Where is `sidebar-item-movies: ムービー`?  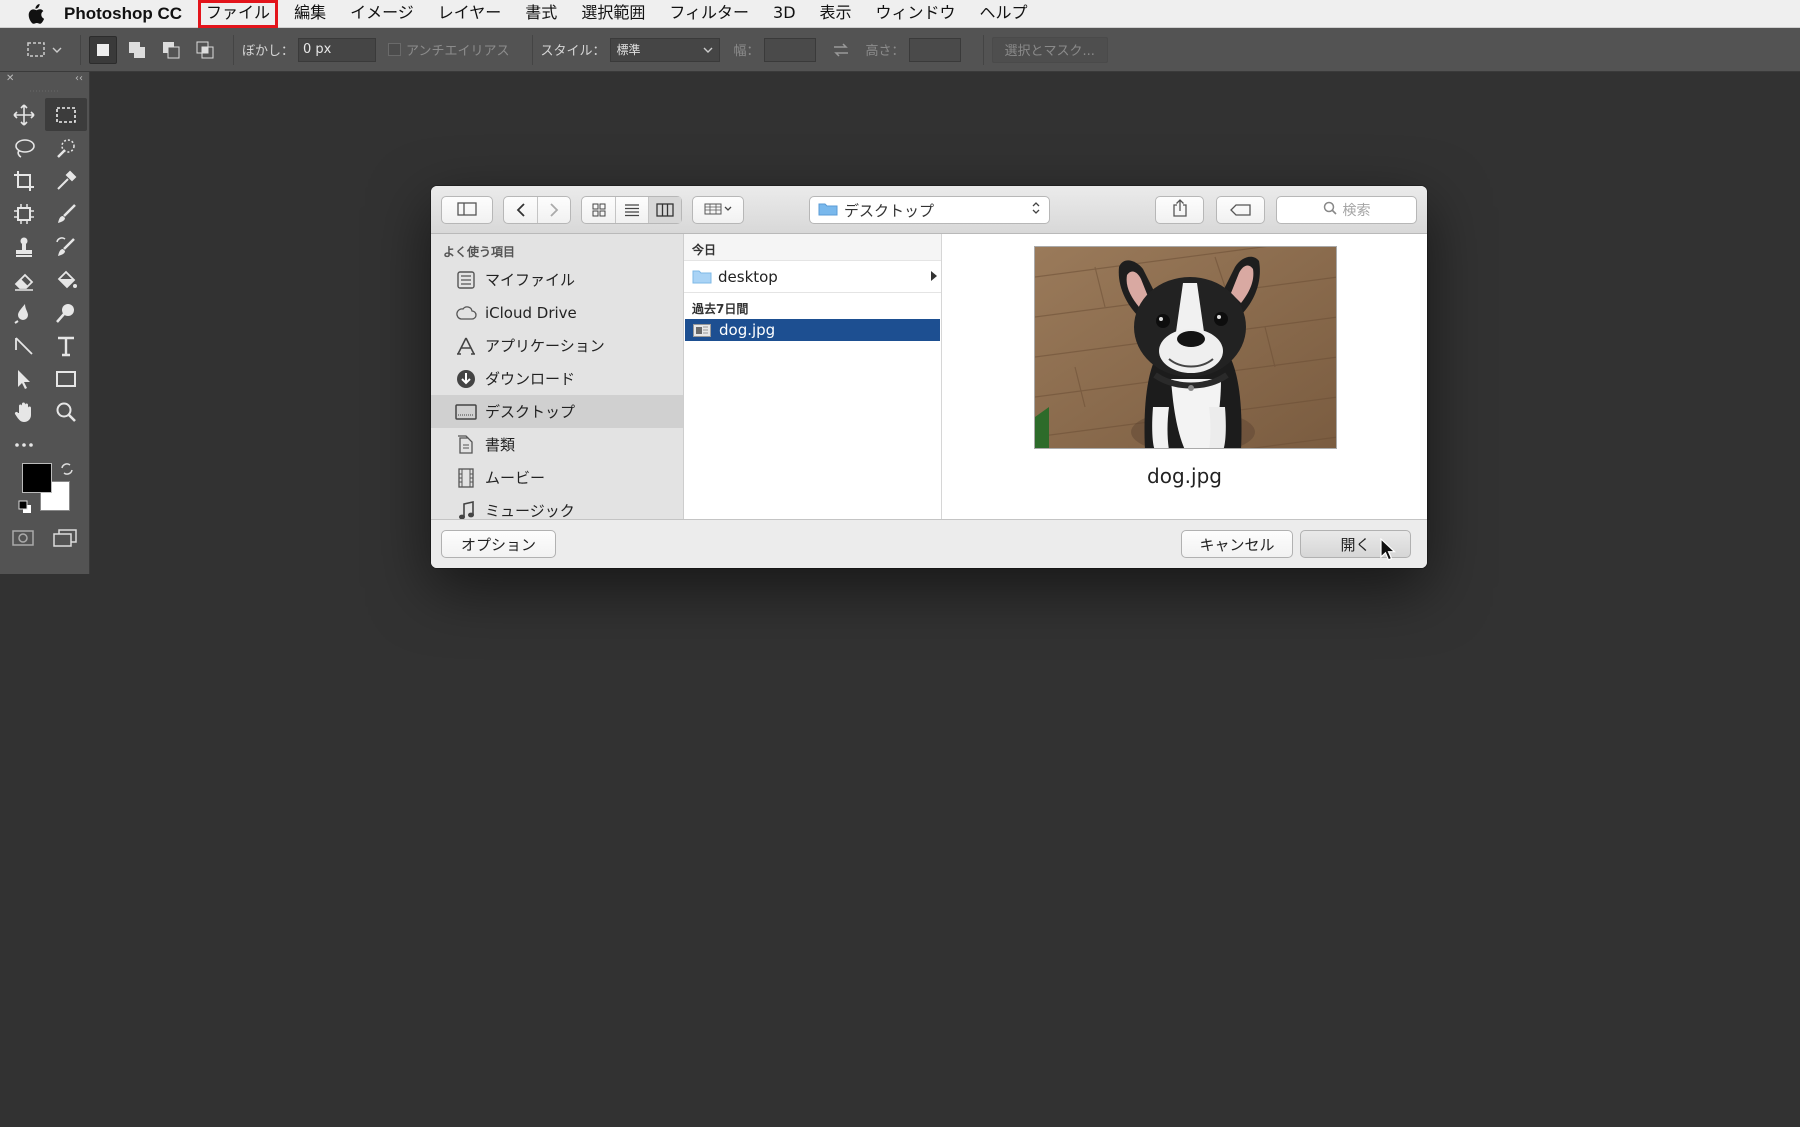 sidebar-item-movies: ムービー is located at coordinates (557, 477).